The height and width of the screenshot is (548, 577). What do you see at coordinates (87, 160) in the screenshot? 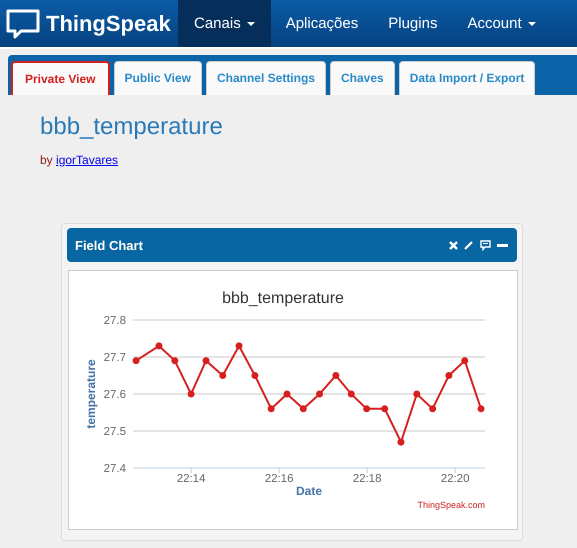
I see `author-link: igorTavares` at bounding box center [87, 160].